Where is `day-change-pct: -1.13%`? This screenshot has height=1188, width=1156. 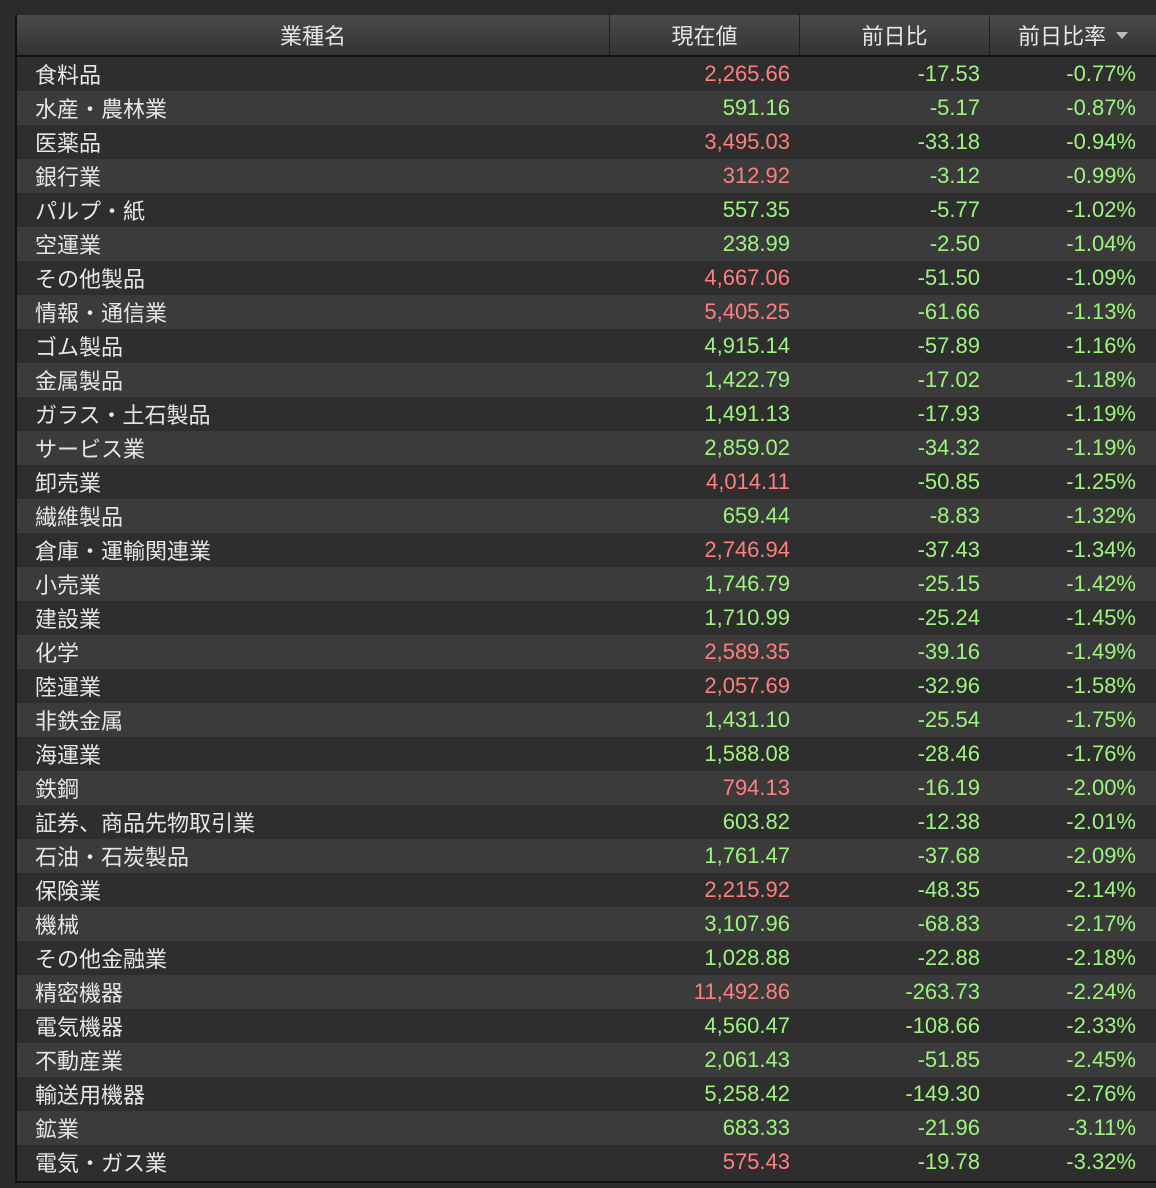 day-change-pct: -1.13% is located at coordinates (1101, 311).